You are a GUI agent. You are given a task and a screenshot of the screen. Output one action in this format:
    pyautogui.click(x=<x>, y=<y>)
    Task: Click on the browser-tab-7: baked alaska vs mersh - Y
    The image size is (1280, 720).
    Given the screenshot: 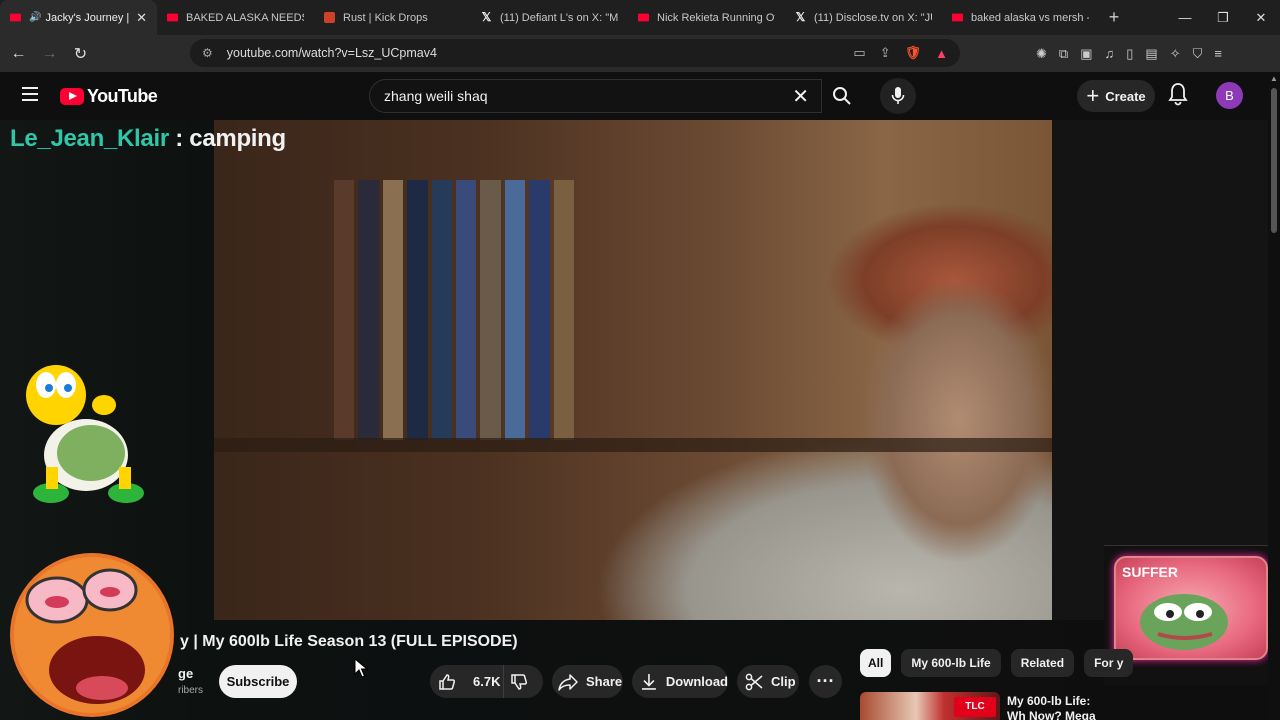 What is the action you would take?
    pyautogui.click(x=1020, y=17)
    